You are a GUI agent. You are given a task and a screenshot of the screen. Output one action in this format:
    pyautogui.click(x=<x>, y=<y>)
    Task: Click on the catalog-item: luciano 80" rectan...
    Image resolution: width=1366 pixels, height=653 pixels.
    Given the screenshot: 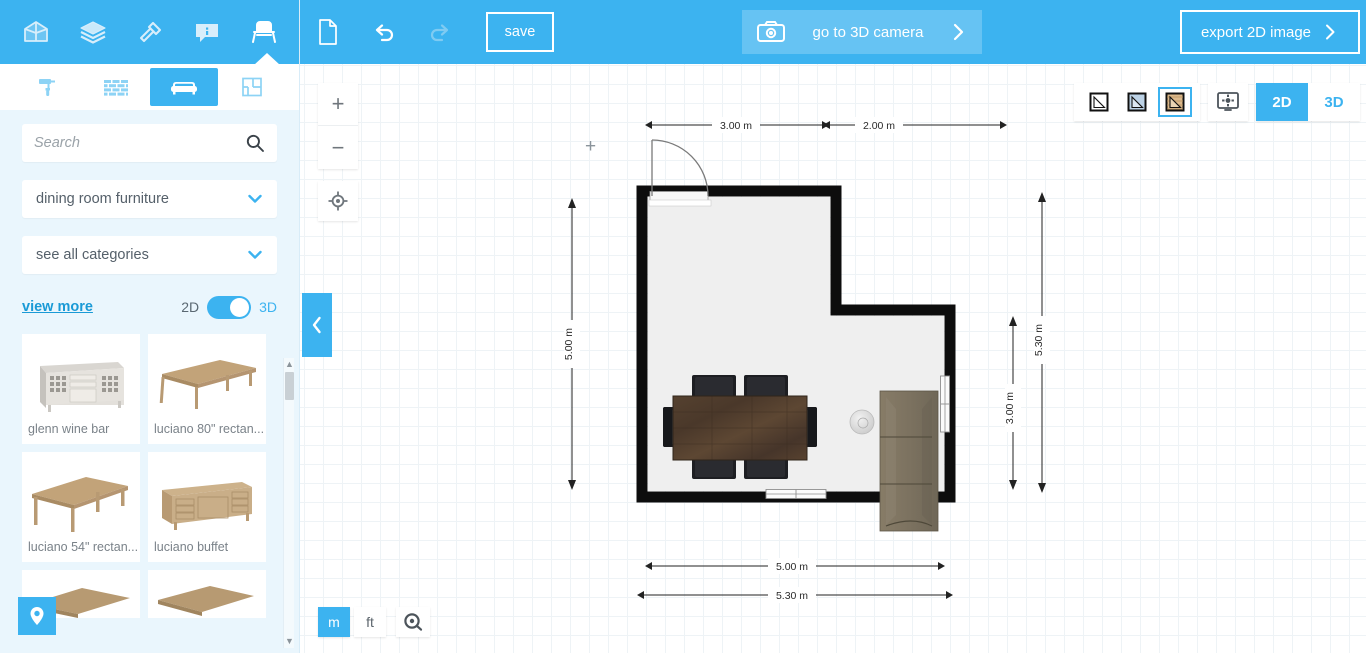 What is the action you would take?
    pyautogui.click(x=207, y=389)
    